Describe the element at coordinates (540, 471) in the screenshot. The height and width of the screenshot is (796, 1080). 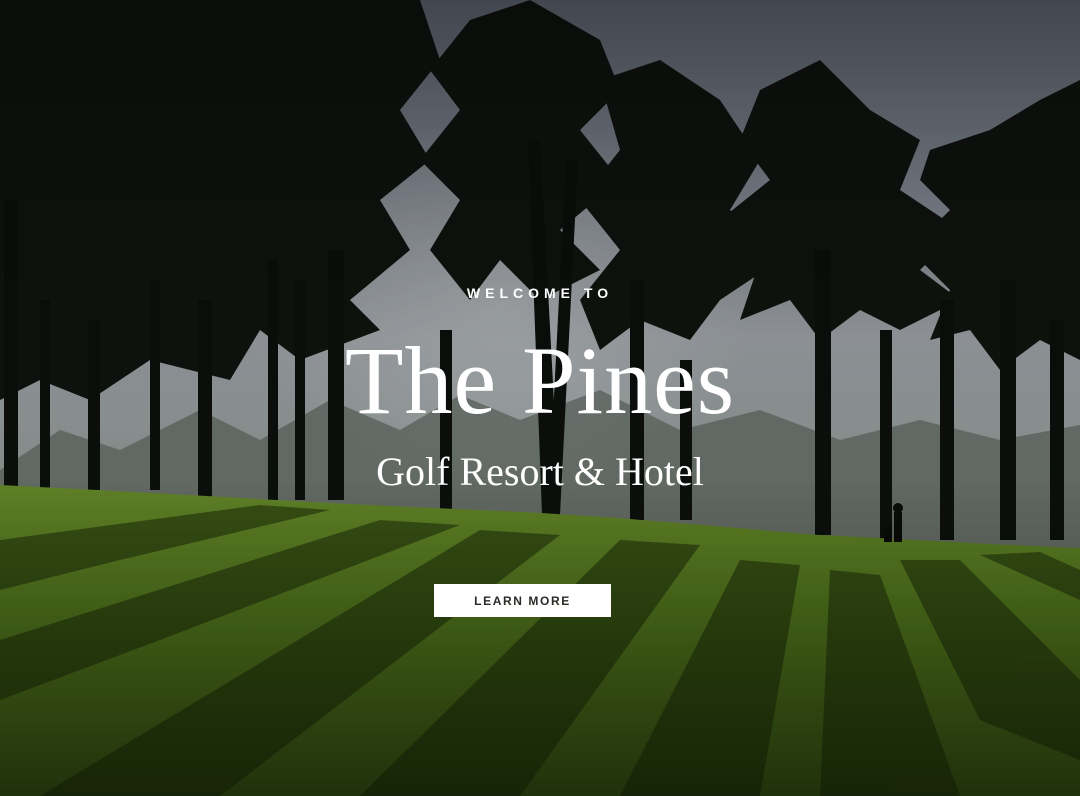
I see `hero-subtitle: Golf Resort & Hotel` at that location.